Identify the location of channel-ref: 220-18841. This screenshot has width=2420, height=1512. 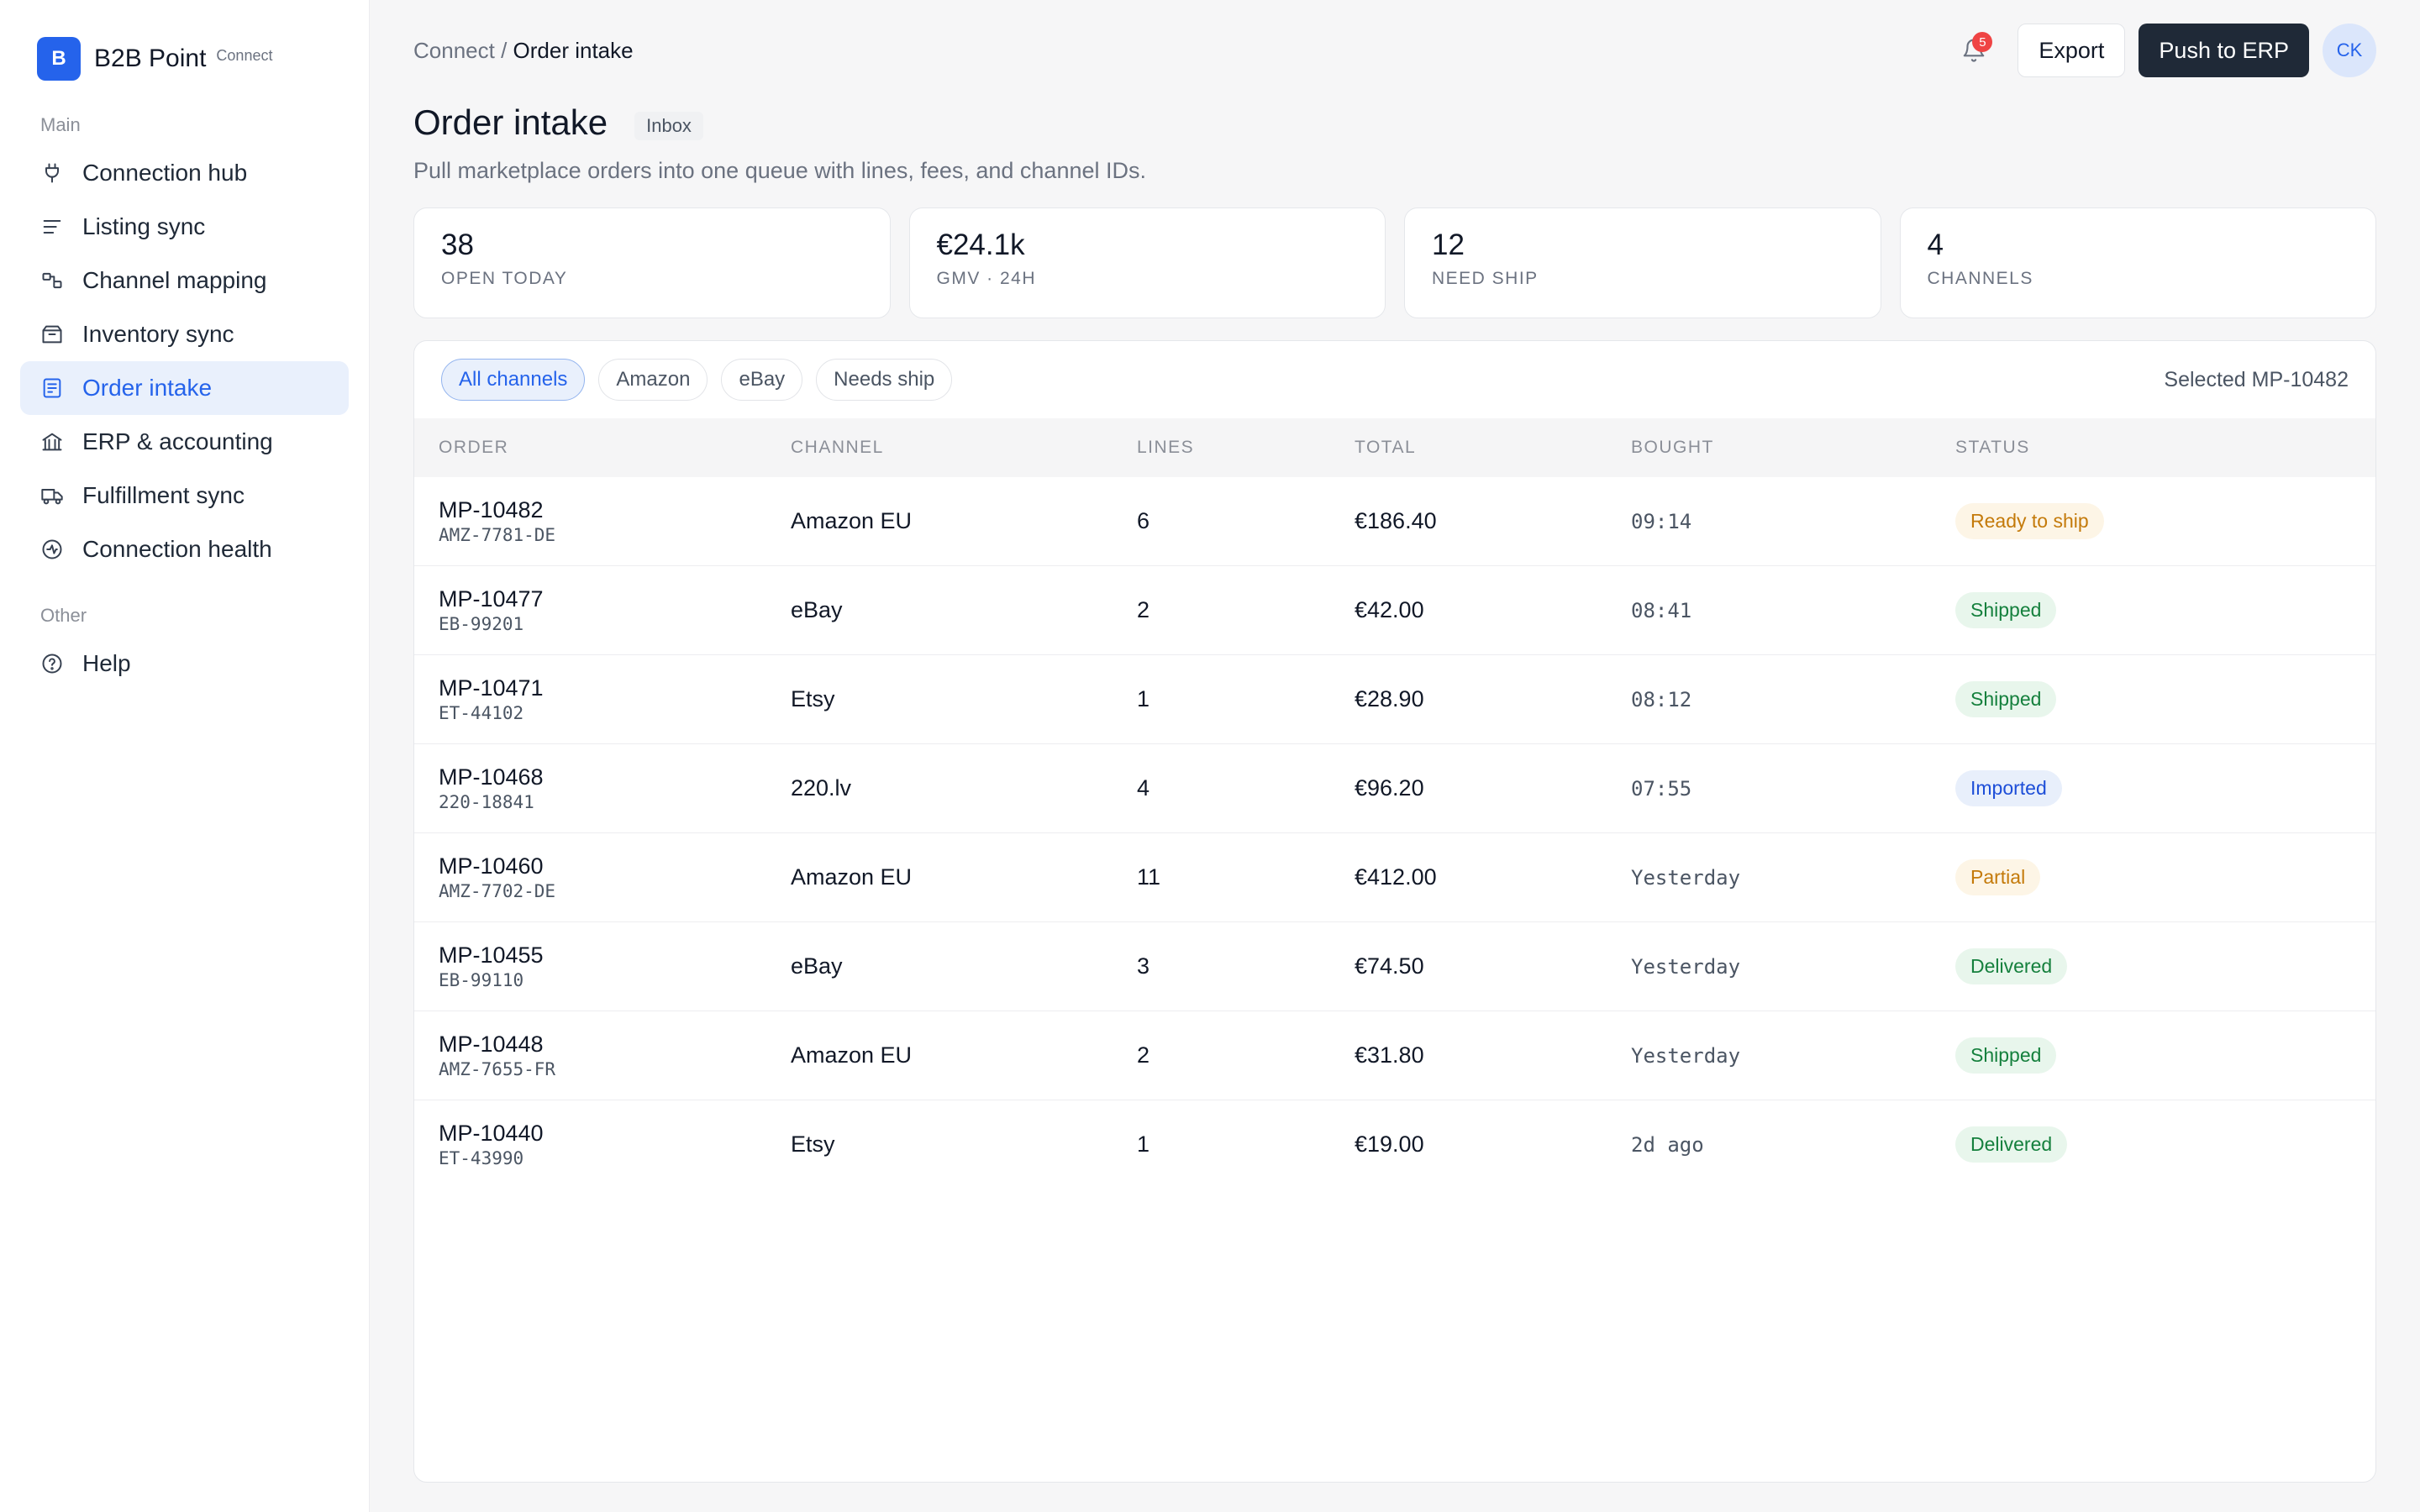
(486, 802).